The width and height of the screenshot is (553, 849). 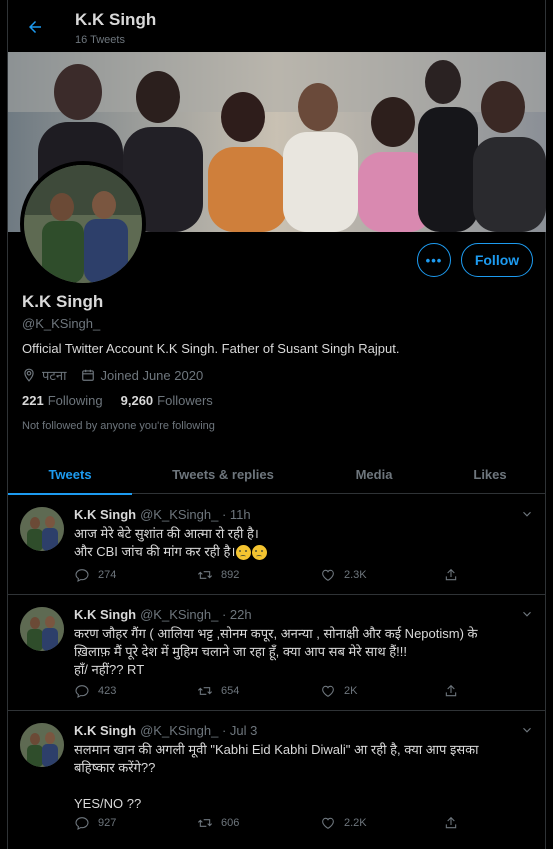 What do you see at coordinates (100, 40) in the screenshot?
I see `tweet-count: 16 Tweets` at bounding box center [100, 40].